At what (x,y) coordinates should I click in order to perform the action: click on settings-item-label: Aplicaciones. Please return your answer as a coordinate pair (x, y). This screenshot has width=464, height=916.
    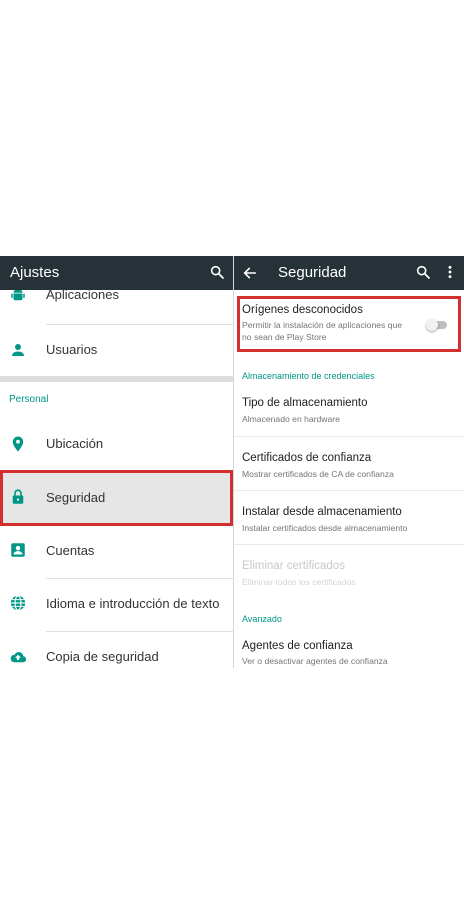
    Looking at the image, I should click on (82, 296).